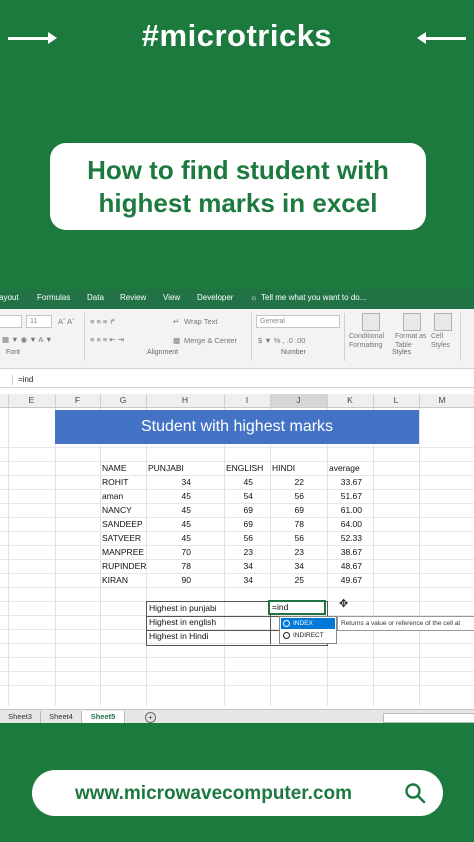 The width and height of the screenshot is (474, 842). Describe the element at coordinates (186, 468) in the screenshot. I see `header-punjabi: PUNJABI` at that location.